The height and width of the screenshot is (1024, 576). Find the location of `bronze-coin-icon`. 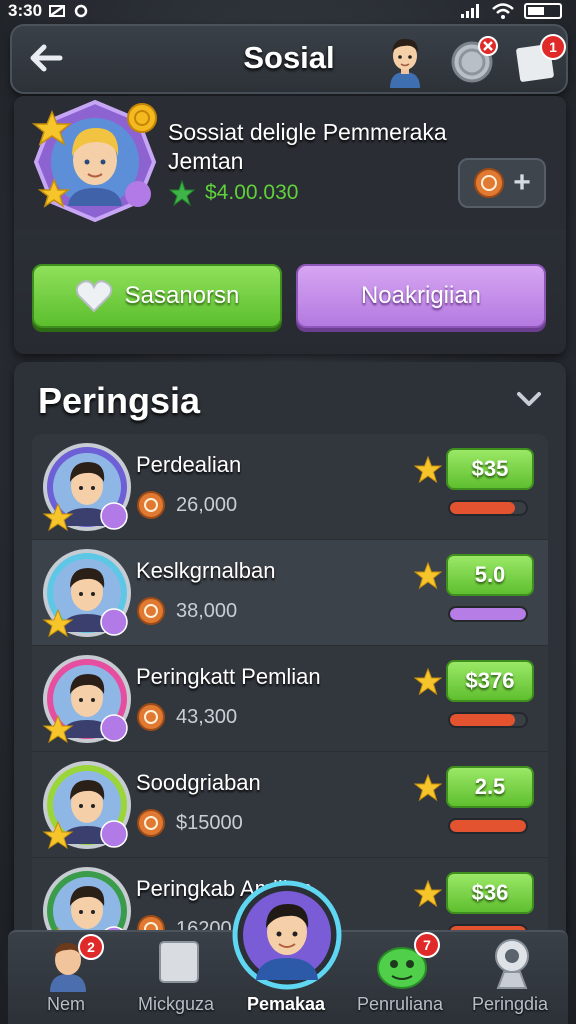

bronze-coin-icon is located at coordinates (489, 183).